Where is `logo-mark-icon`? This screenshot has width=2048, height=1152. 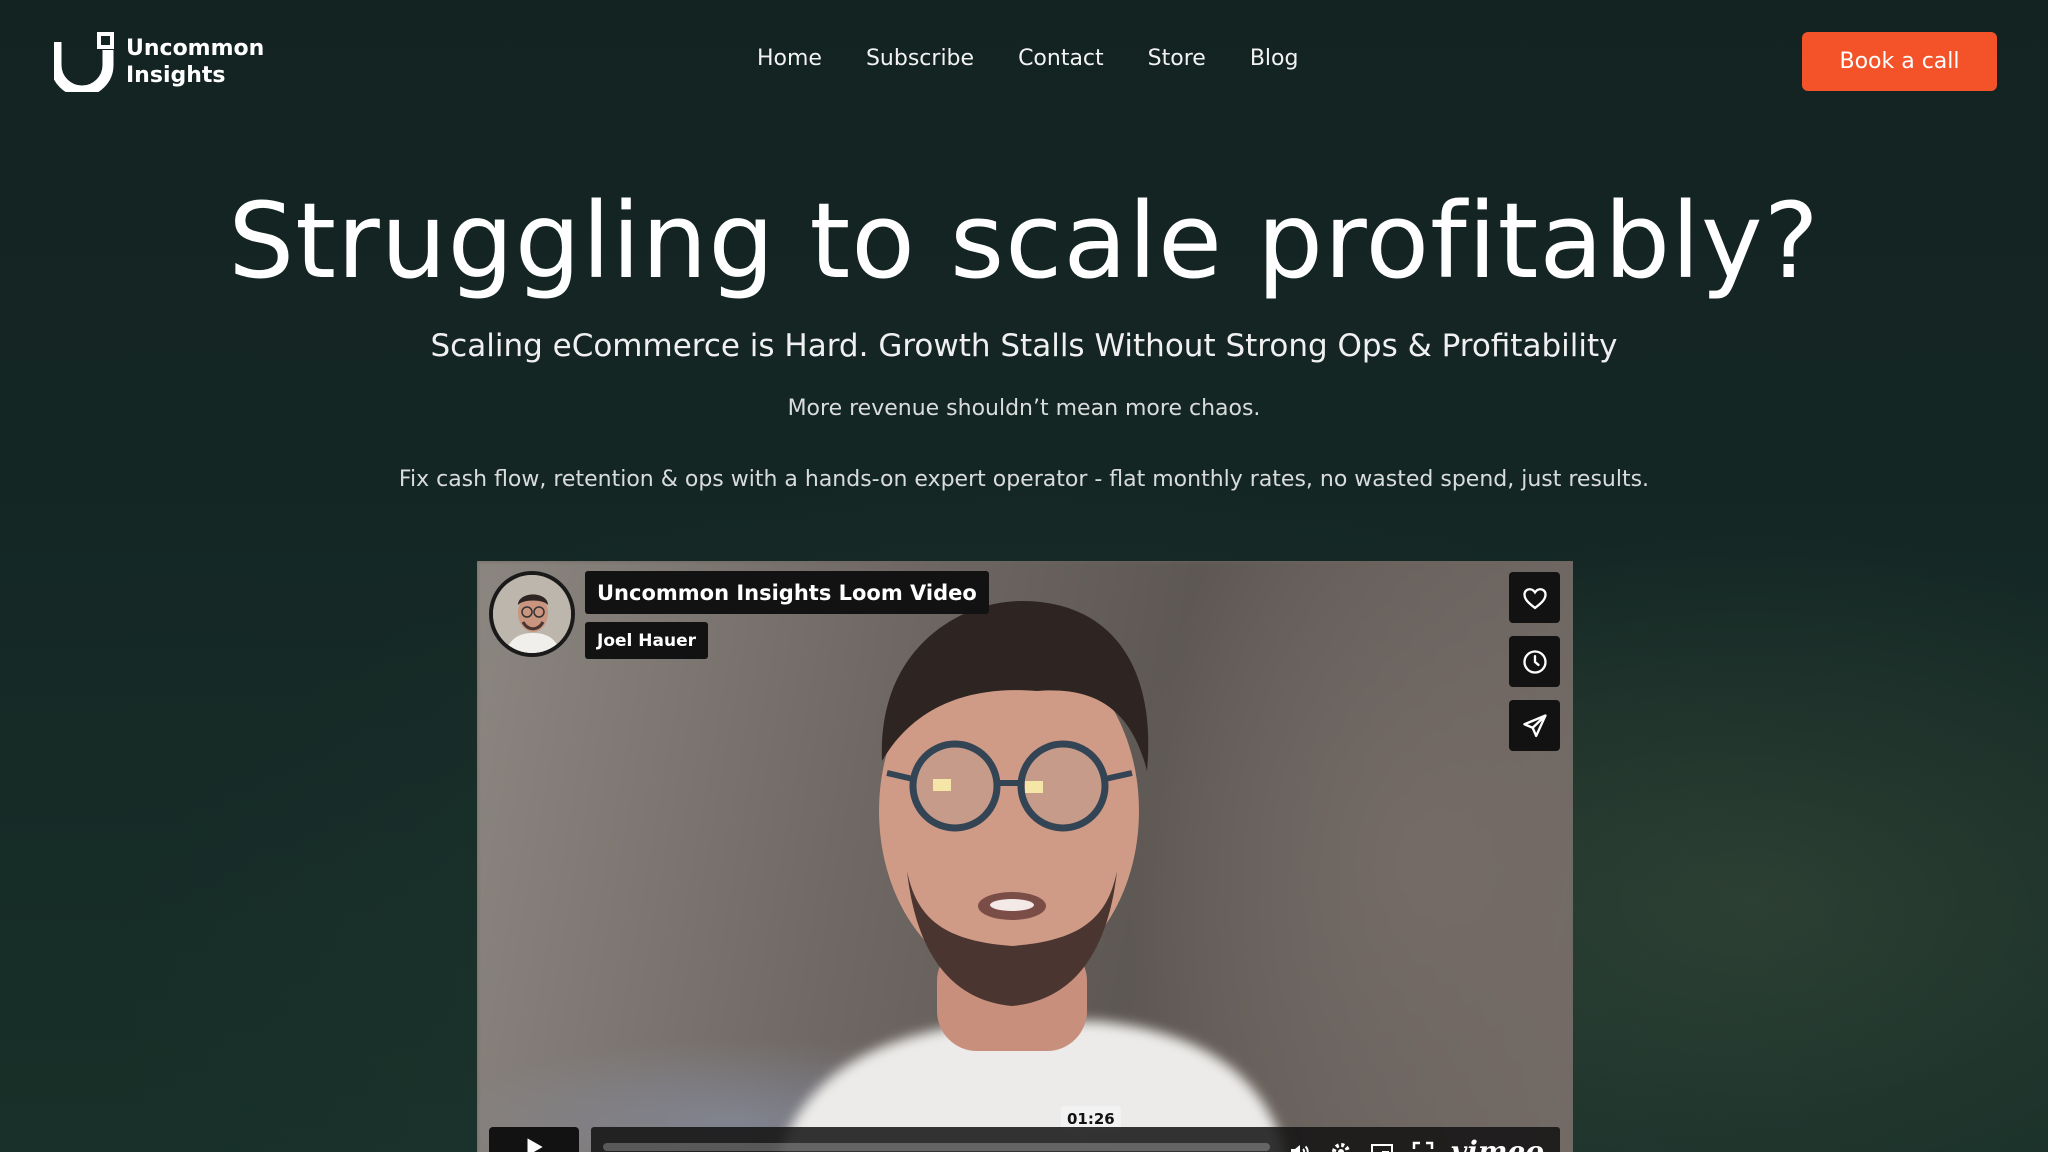
logo-mark-icon is located at coordinates (82, 64).